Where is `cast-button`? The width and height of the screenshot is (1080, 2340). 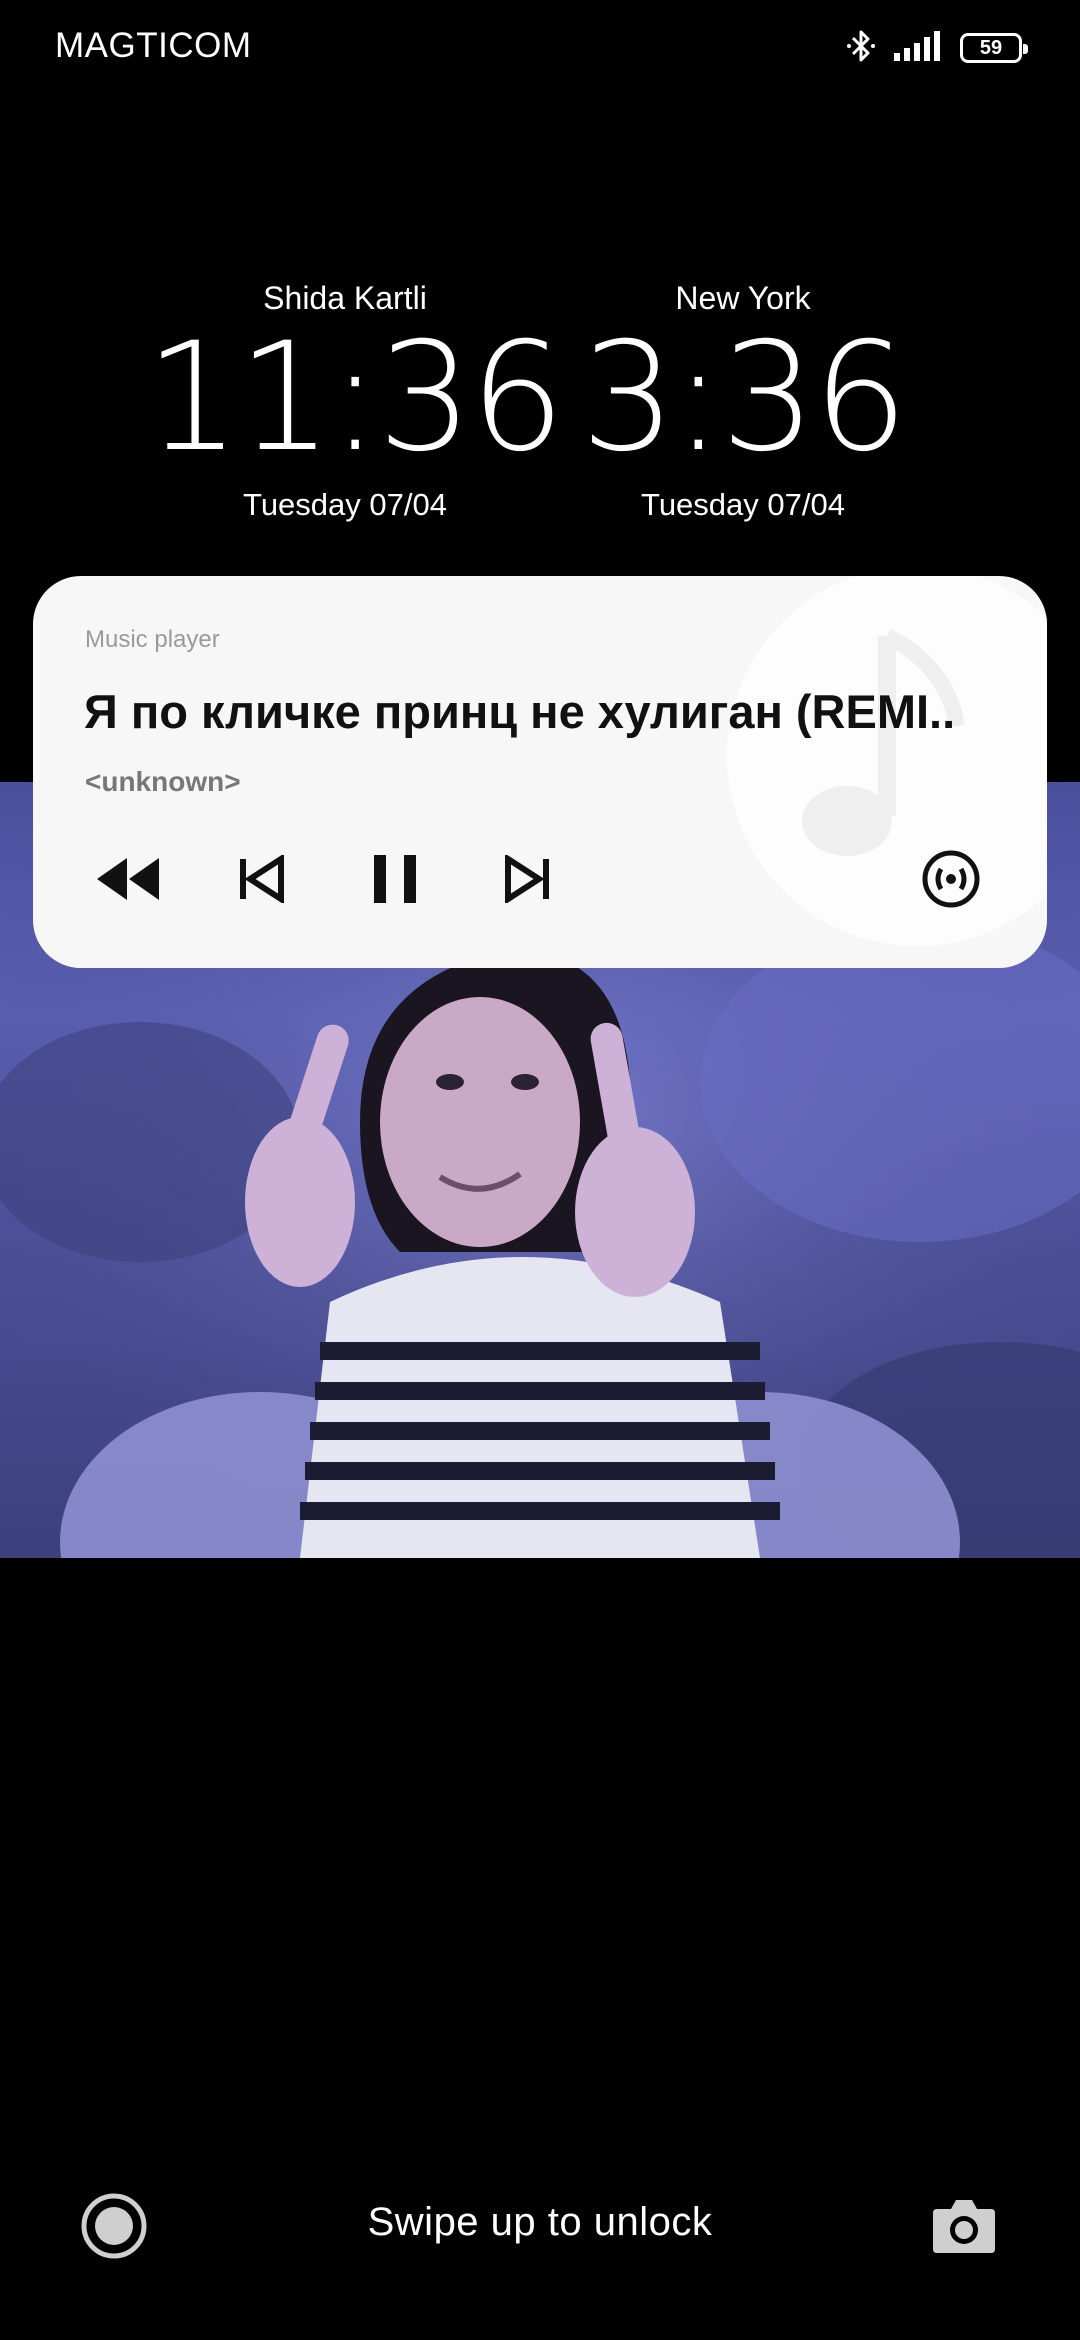 cast-button is located at coordinates (951, 879).